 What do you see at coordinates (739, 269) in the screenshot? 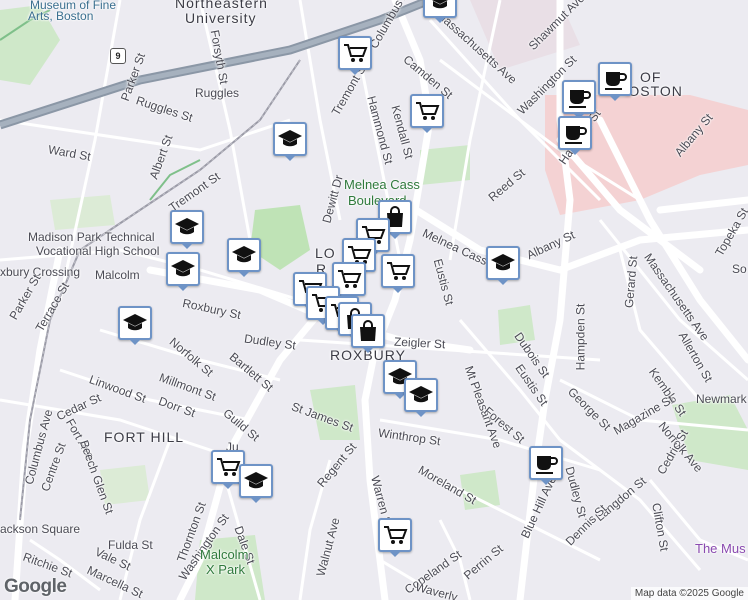
I see `map-label-so: So` at bounding box center [739, 269].